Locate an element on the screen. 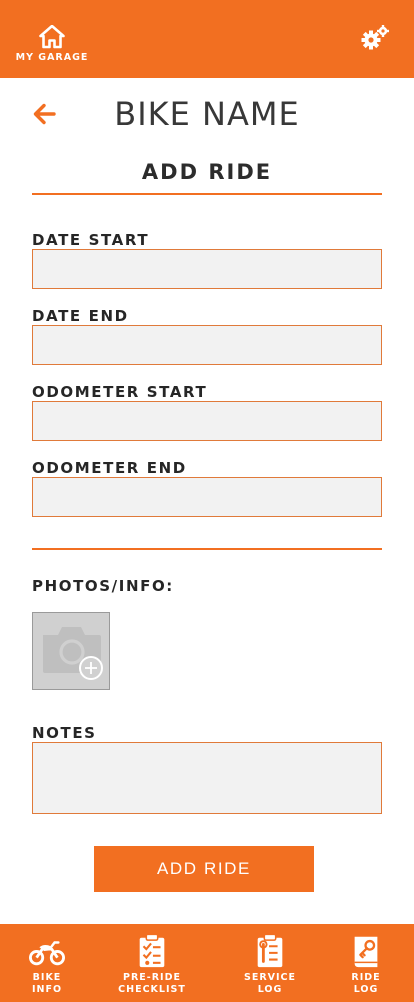 Image resolution: width=414 pixels, height=1002 pixels. ride-log-icon is located at coordinates (366, 952).